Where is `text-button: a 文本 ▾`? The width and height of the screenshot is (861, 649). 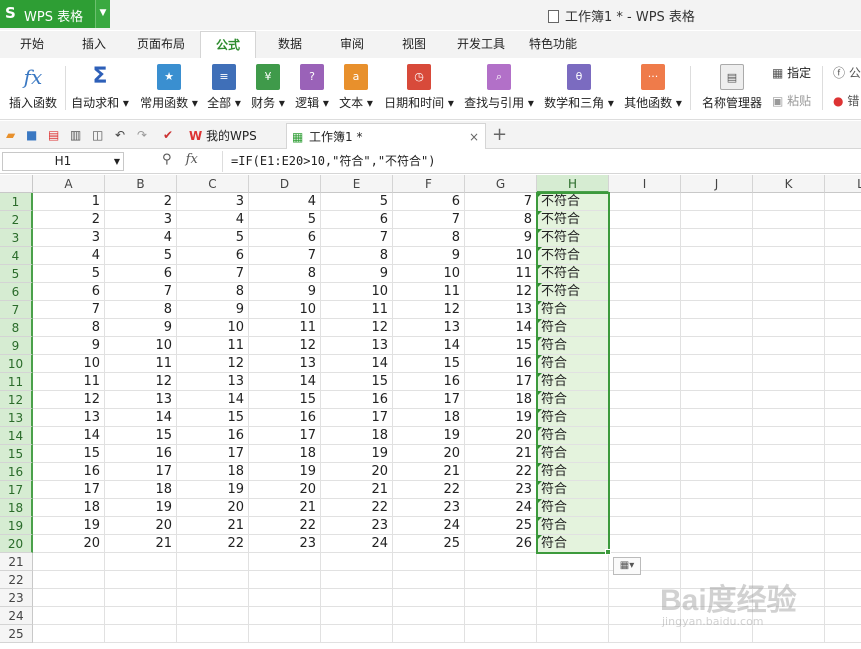 text-button: a 文本 ▾ is located at coordinates (356, 89).